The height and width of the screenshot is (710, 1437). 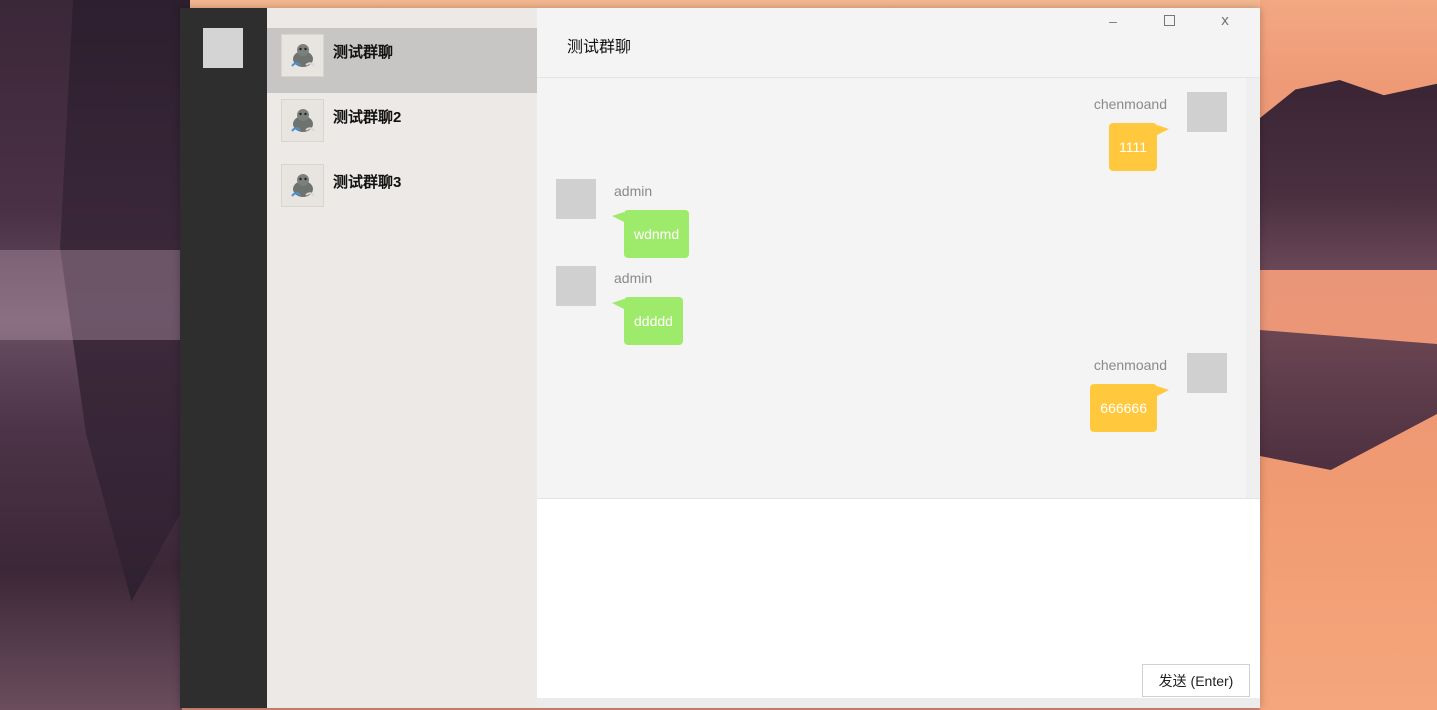 What do you see at coordinates (1348, 400) in the screenshot?
I see `wallpaper-island-reflection` at bounding box center [1348, 400].